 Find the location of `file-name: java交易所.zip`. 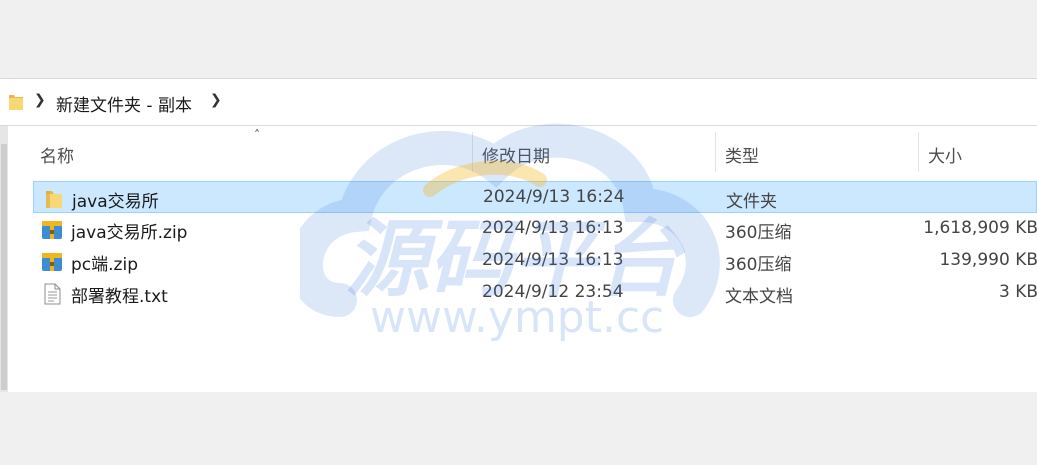

file-name: java交易所.zip is located at coordinates (129, 233).